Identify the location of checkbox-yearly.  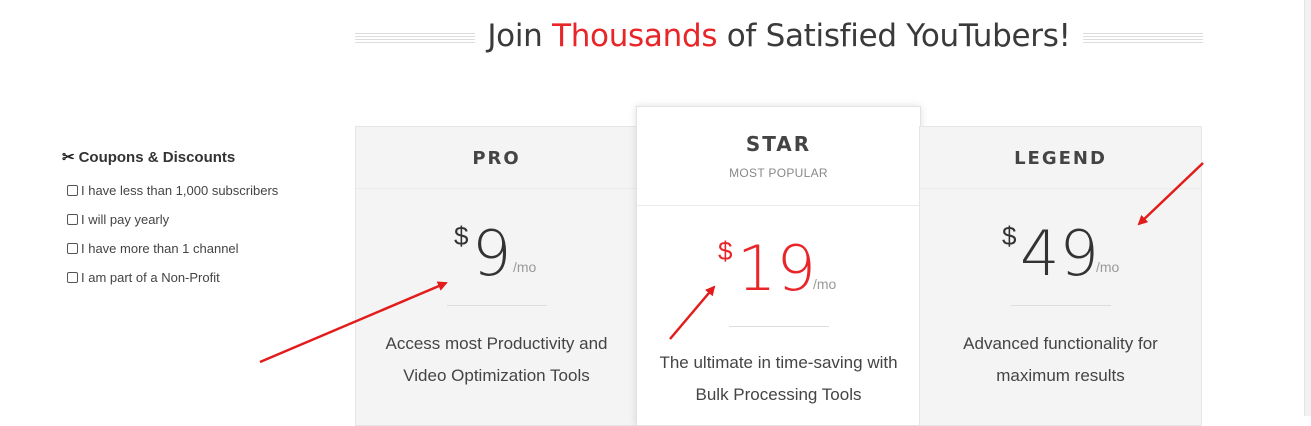
(72, 219).